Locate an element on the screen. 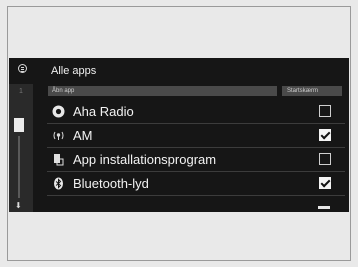 The image size is (358, 267). list-item-bluetooth-audio: Bluetooth-lyd is located at coordinates (194, 184).